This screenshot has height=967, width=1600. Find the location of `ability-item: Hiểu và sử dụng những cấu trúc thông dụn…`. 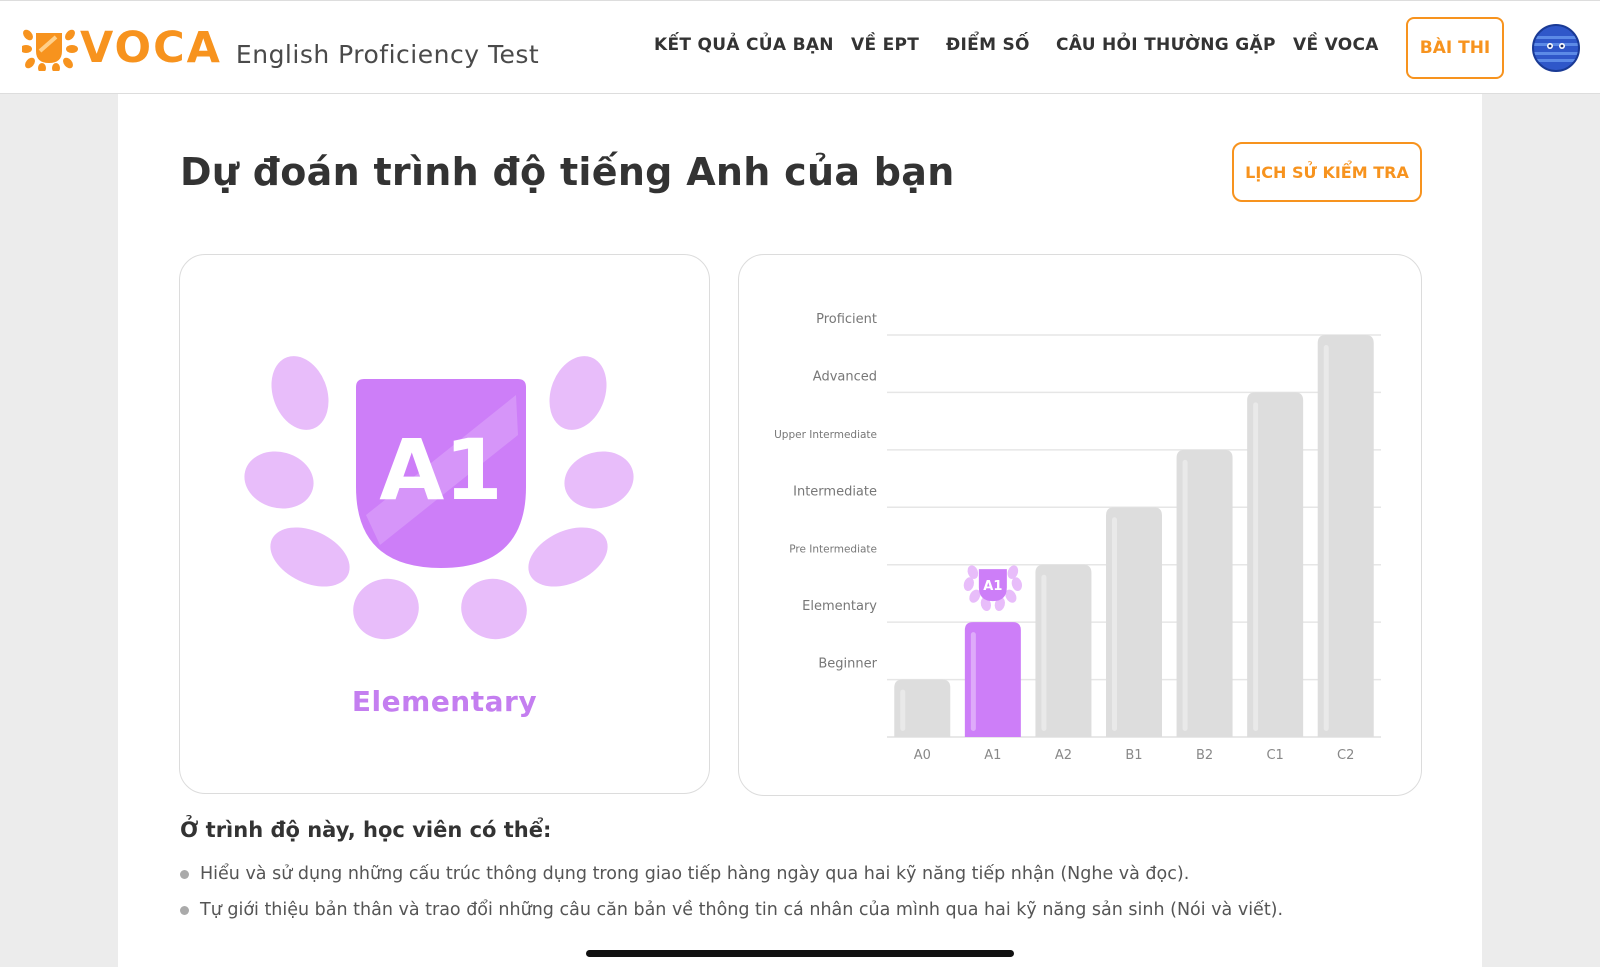

ability-item: Hiểu và sử dụng những cấu trúc thông dụn… is located at coordinates (731, 874).